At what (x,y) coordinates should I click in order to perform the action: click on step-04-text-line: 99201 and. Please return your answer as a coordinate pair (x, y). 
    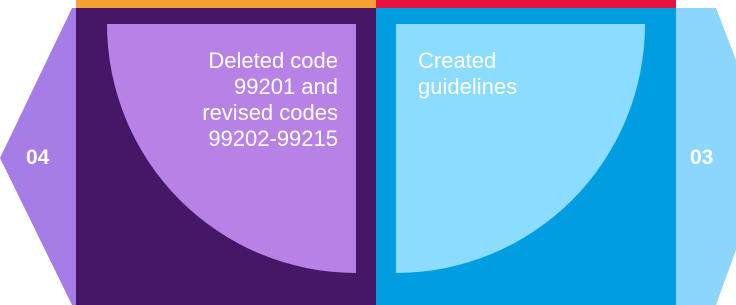
    Looking at the image, I should click on (286, 86).